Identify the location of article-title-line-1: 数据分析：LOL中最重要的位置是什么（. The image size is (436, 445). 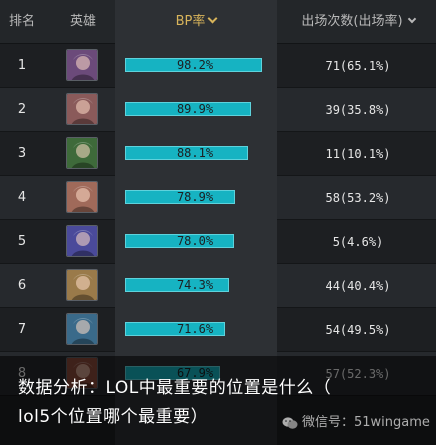
(175, 388).